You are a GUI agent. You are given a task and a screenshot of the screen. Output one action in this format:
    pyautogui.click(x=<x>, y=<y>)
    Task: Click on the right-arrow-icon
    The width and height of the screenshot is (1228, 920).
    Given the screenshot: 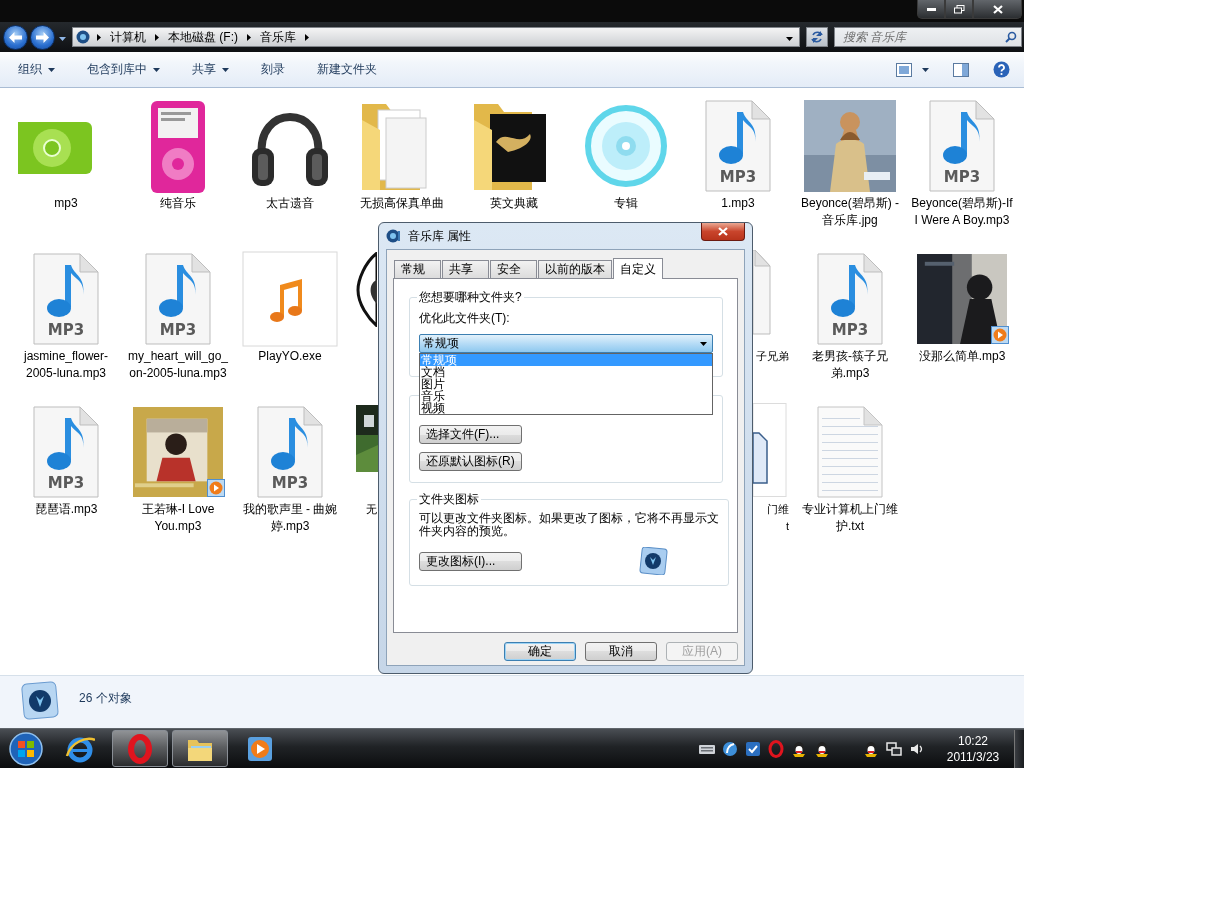 What is the action you would take?
    pyautogui.click(x=42, y=37)
    